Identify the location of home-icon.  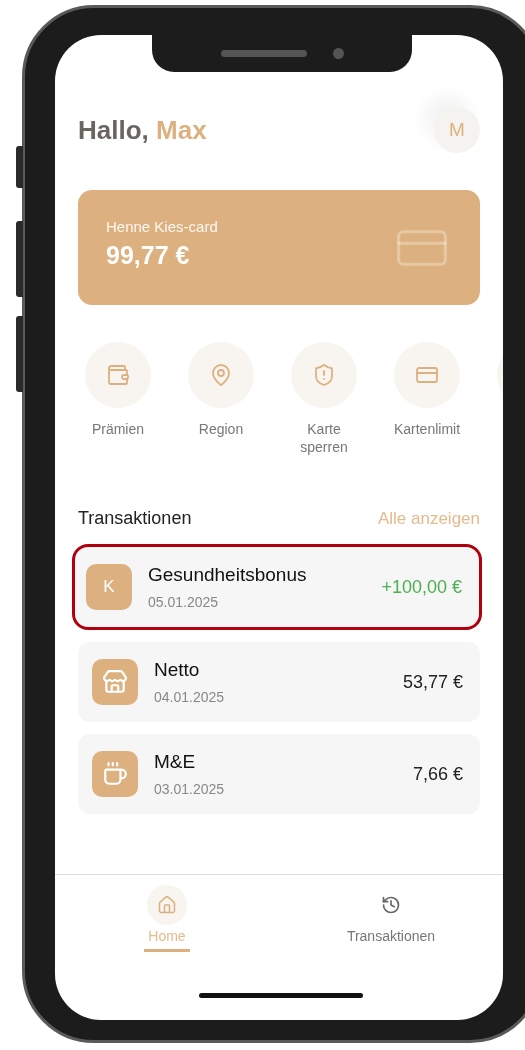
(167, 905).